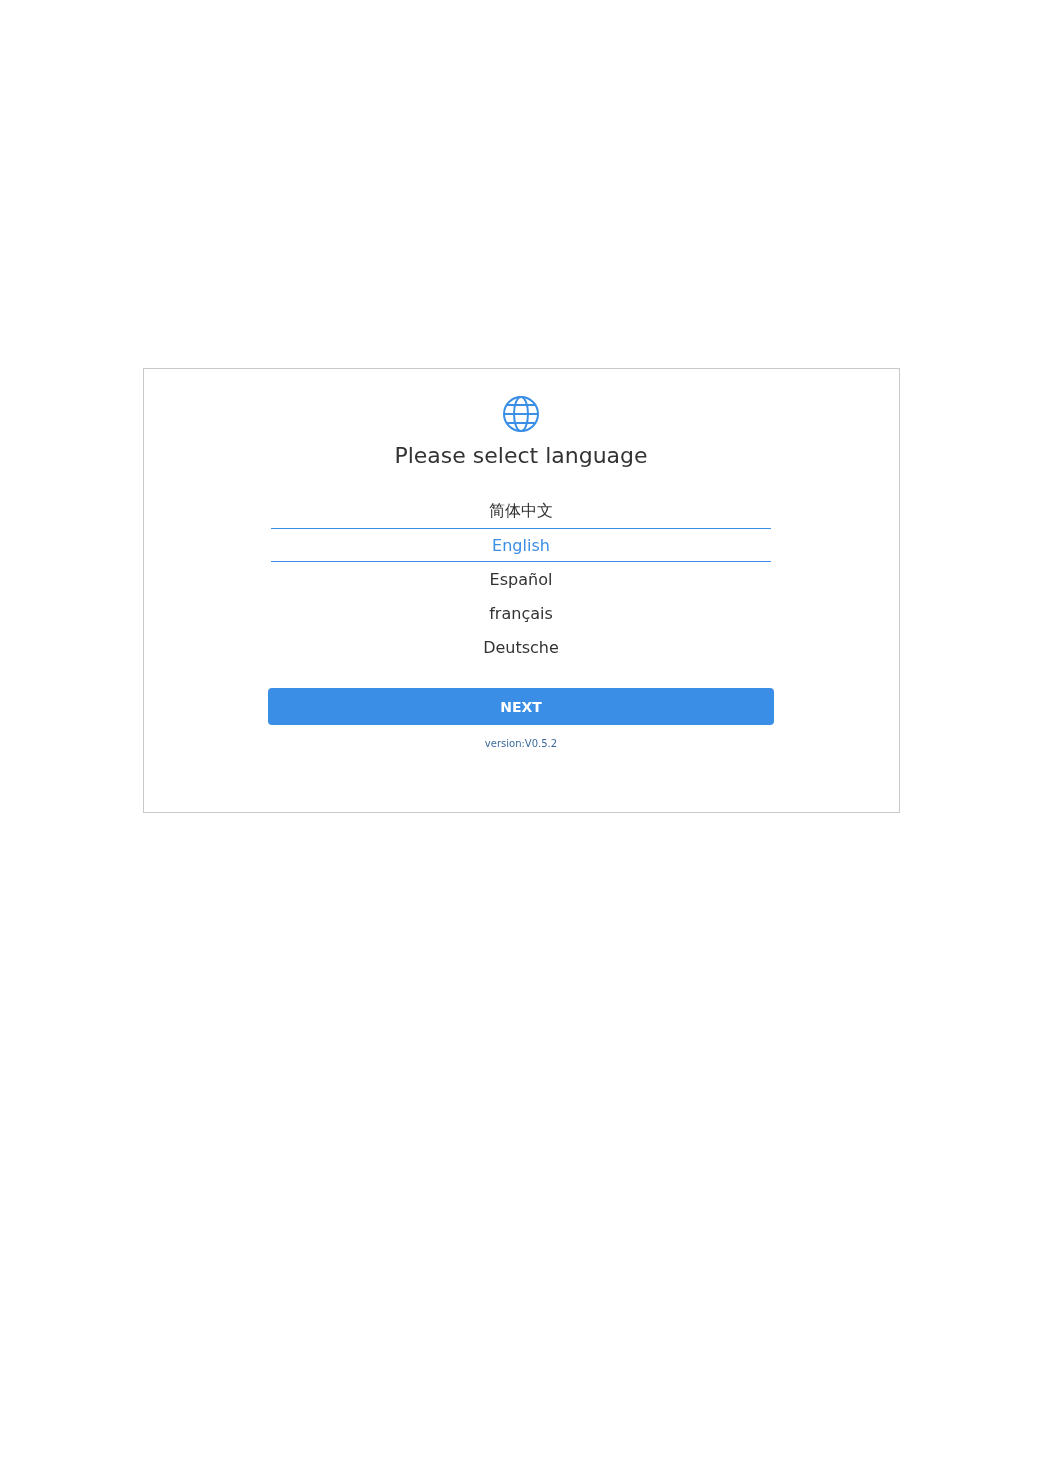 The height and width of the screenshot is (1475, 1044). I want to click on dialog-title: Please select language, so click(521, 455).